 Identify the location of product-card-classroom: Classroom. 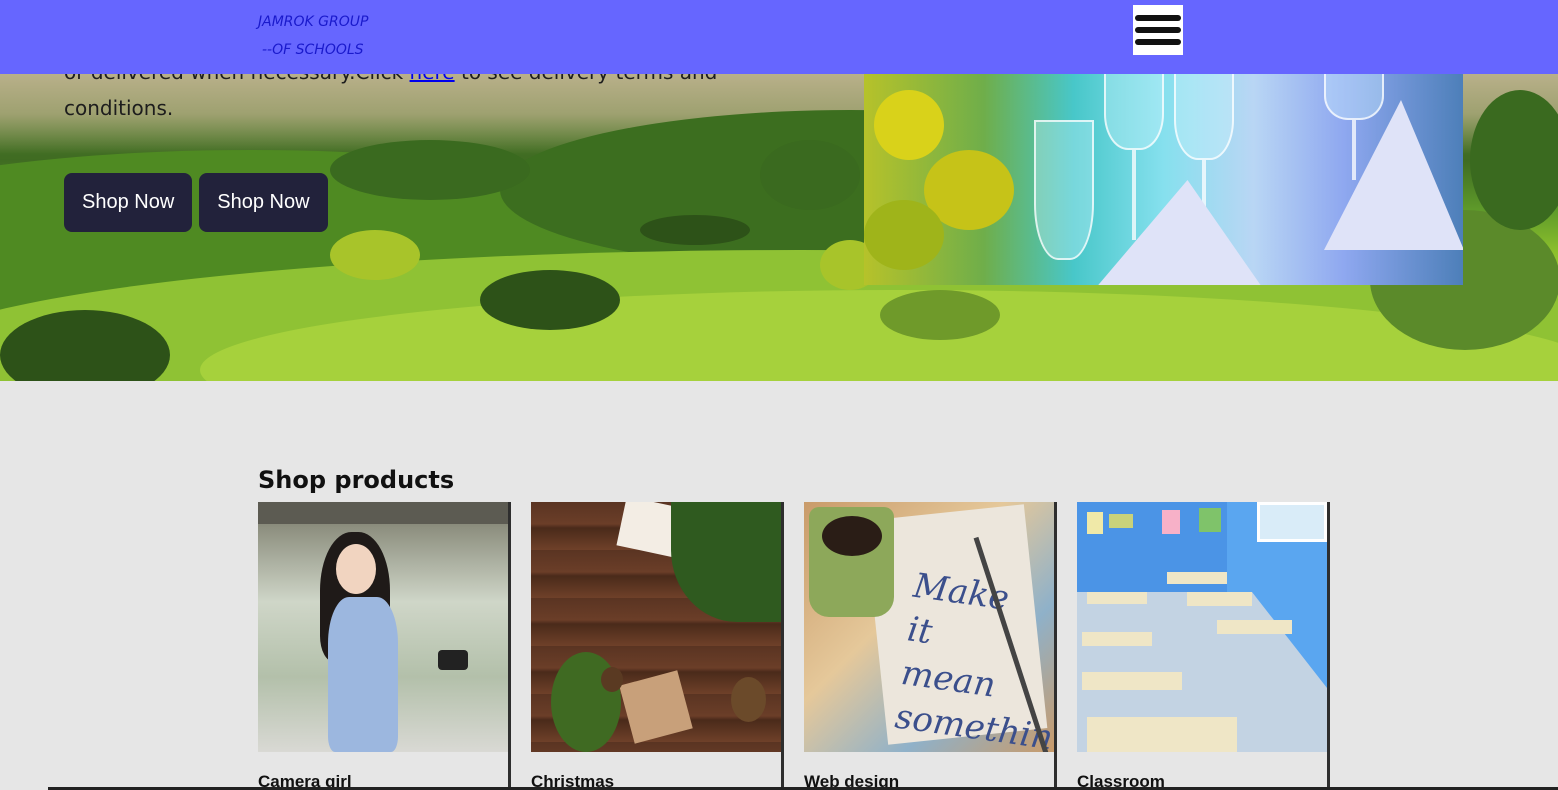
(1203, 646).